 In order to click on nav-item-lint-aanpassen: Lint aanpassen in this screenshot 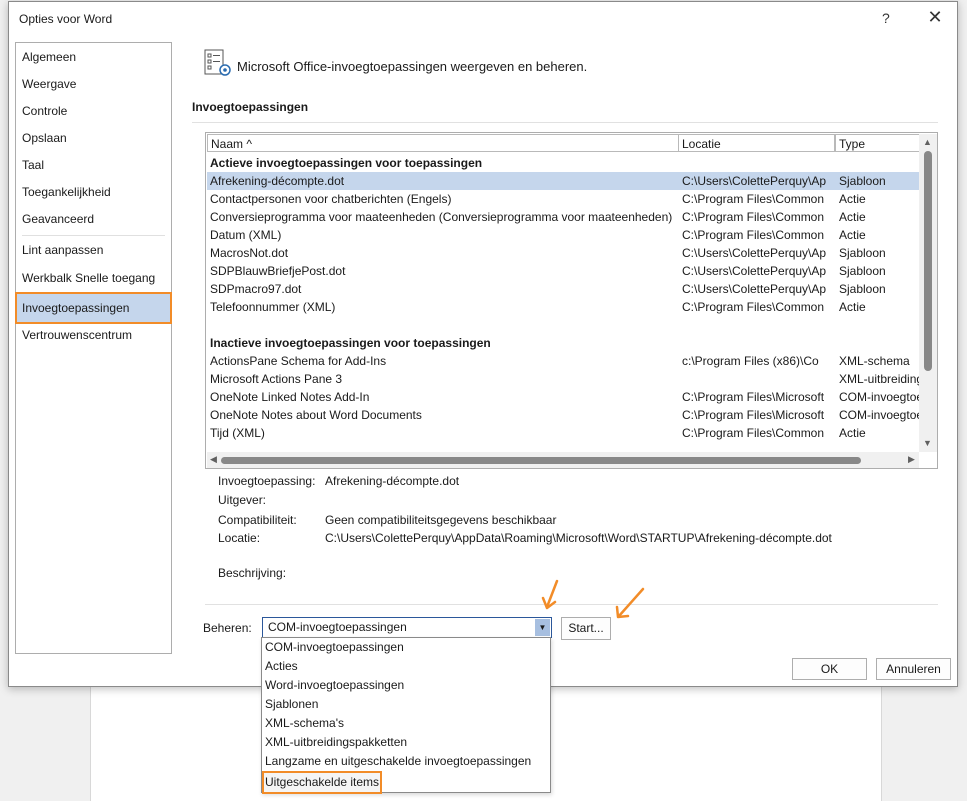, I will do `click(62, 250)`.